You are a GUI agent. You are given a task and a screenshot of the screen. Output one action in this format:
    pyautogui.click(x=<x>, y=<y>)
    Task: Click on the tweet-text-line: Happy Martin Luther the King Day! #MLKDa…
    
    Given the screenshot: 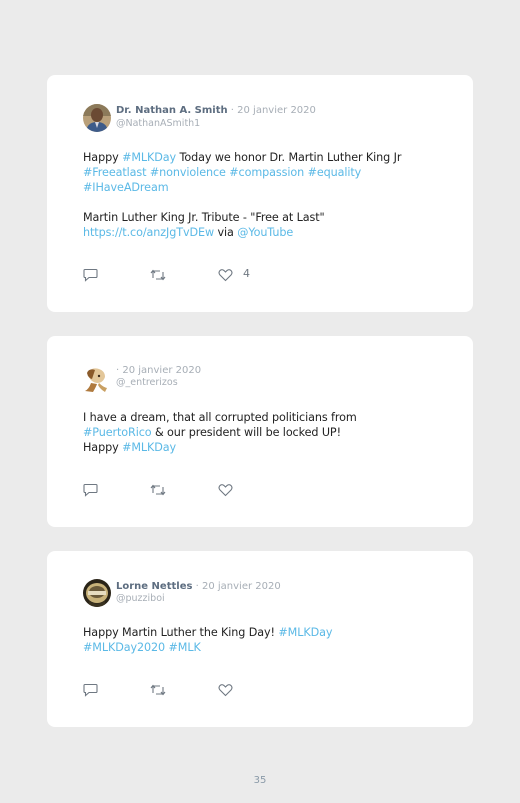 What is the action you would take?
    pyautogui.click(x=268, y=632)
    